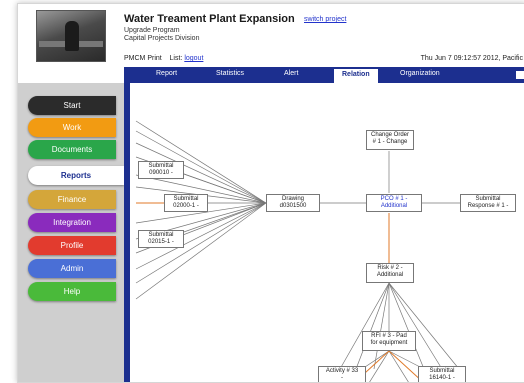  What do you see at coordinates (72, 245) in the screenshot?
I see `sidebar-item-profile: Profile` at bounding box center [72, 245].